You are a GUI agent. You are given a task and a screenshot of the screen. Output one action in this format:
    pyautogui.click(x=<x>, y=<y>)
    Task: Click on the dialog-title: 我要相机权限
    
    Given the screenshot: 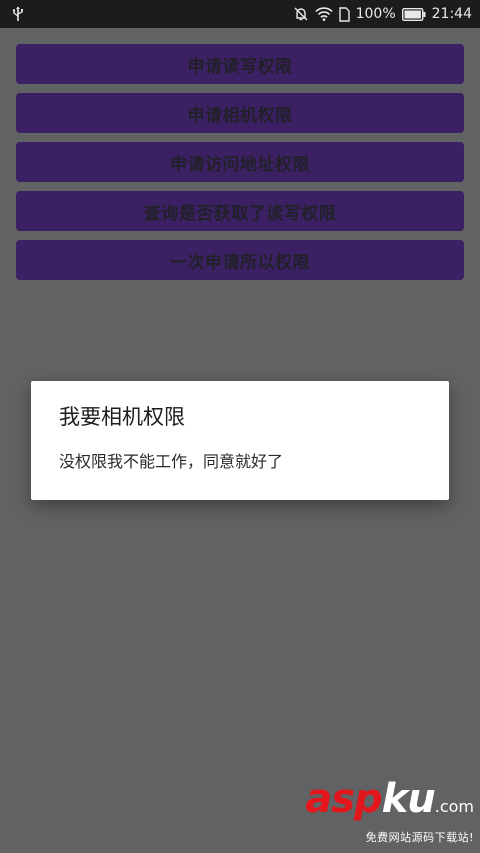 What is the action you would take?
    pyautogui.click(x=122, y=417)
    